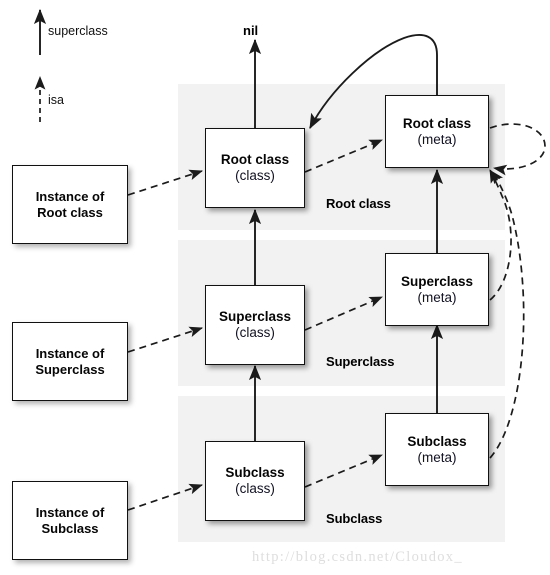  I want to click on legend-superclass-label: superclass, so click(78, 31).